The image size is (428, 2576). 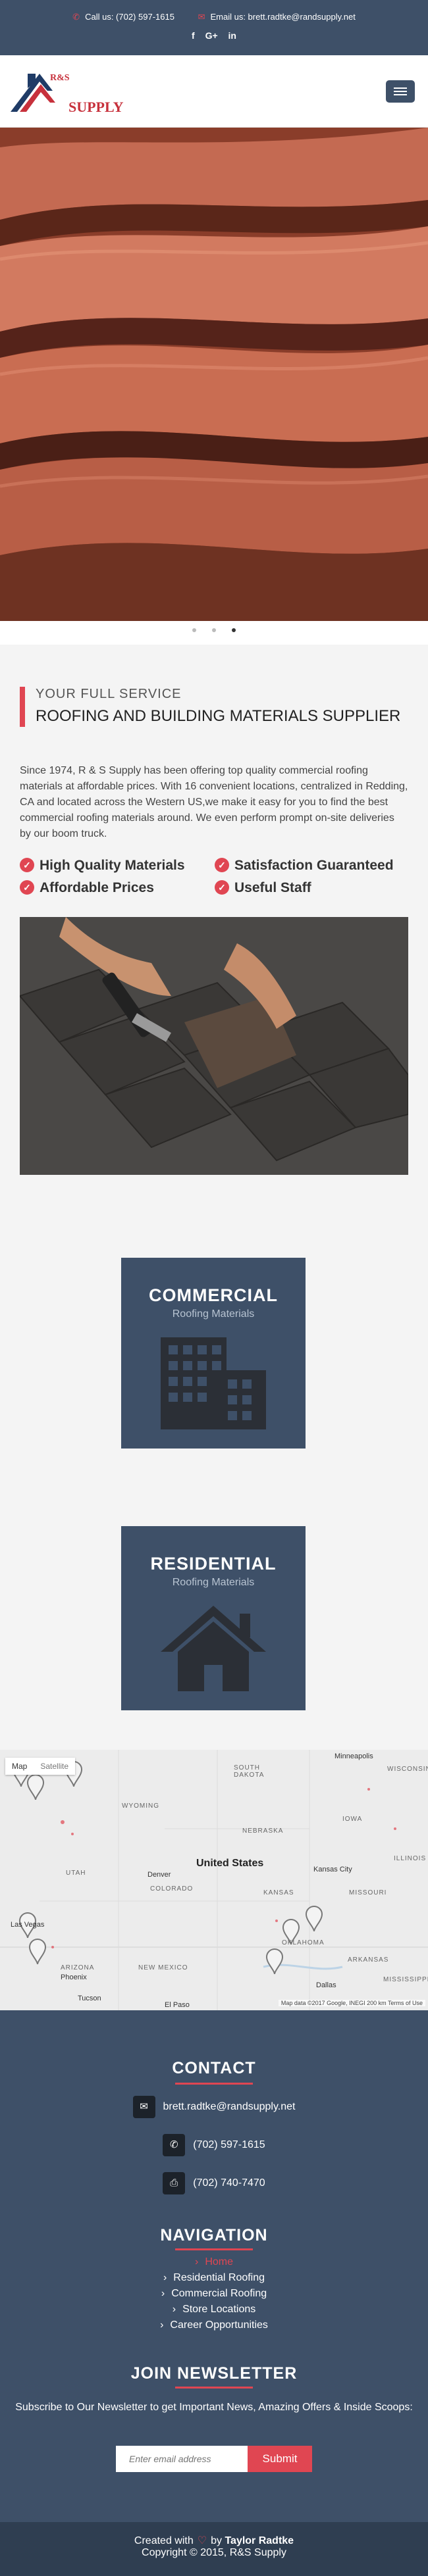 I want to click on commercial-card: COMMERCIAL Roofing Materials, so click(x=213, y=1353).